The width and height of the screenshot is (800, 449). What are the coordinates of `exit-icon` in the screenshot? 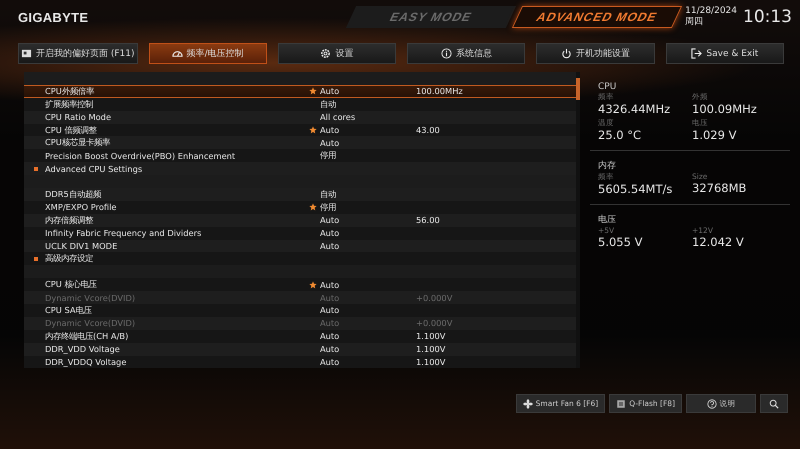 It's located at (696, 53).